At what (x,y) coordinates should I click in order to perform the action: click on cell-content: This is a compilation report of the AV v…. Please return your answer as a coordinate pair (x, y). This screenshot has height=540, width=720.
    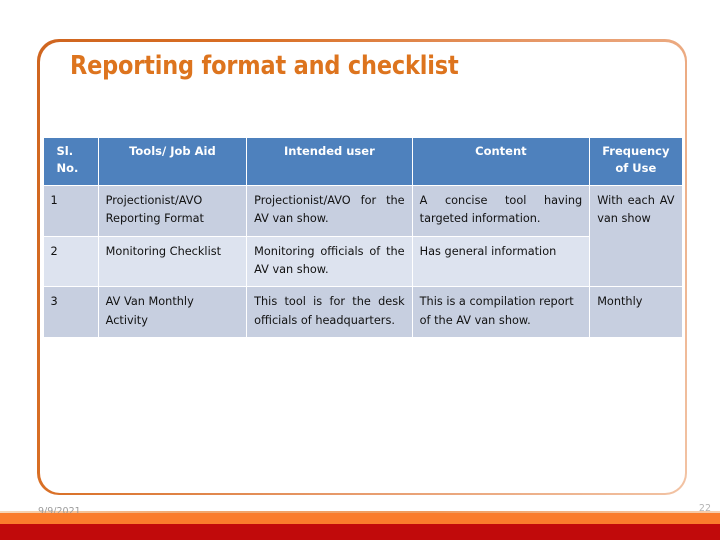
    Looking at the image, I should click on (501, 312).